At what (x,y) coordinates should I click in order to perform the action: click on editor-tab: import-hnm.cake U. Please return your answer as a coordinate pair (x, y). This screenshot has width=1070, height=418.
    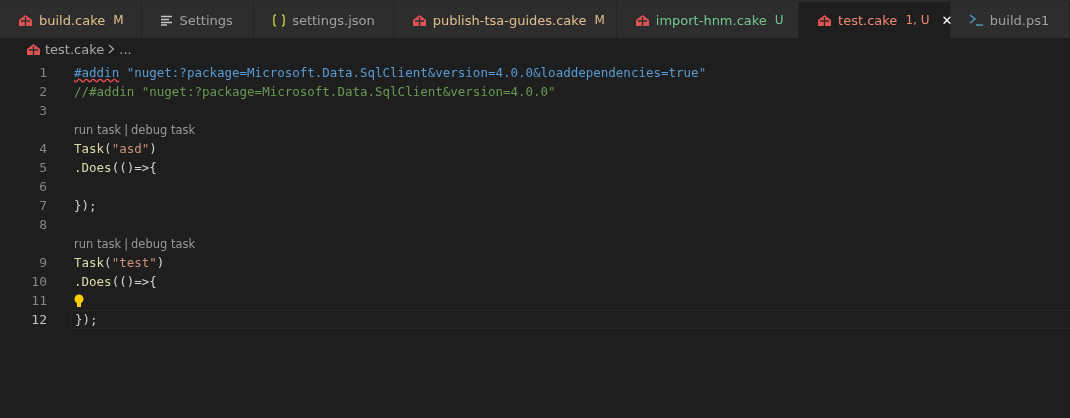
    Looking at the image, I should click on (708, 20).